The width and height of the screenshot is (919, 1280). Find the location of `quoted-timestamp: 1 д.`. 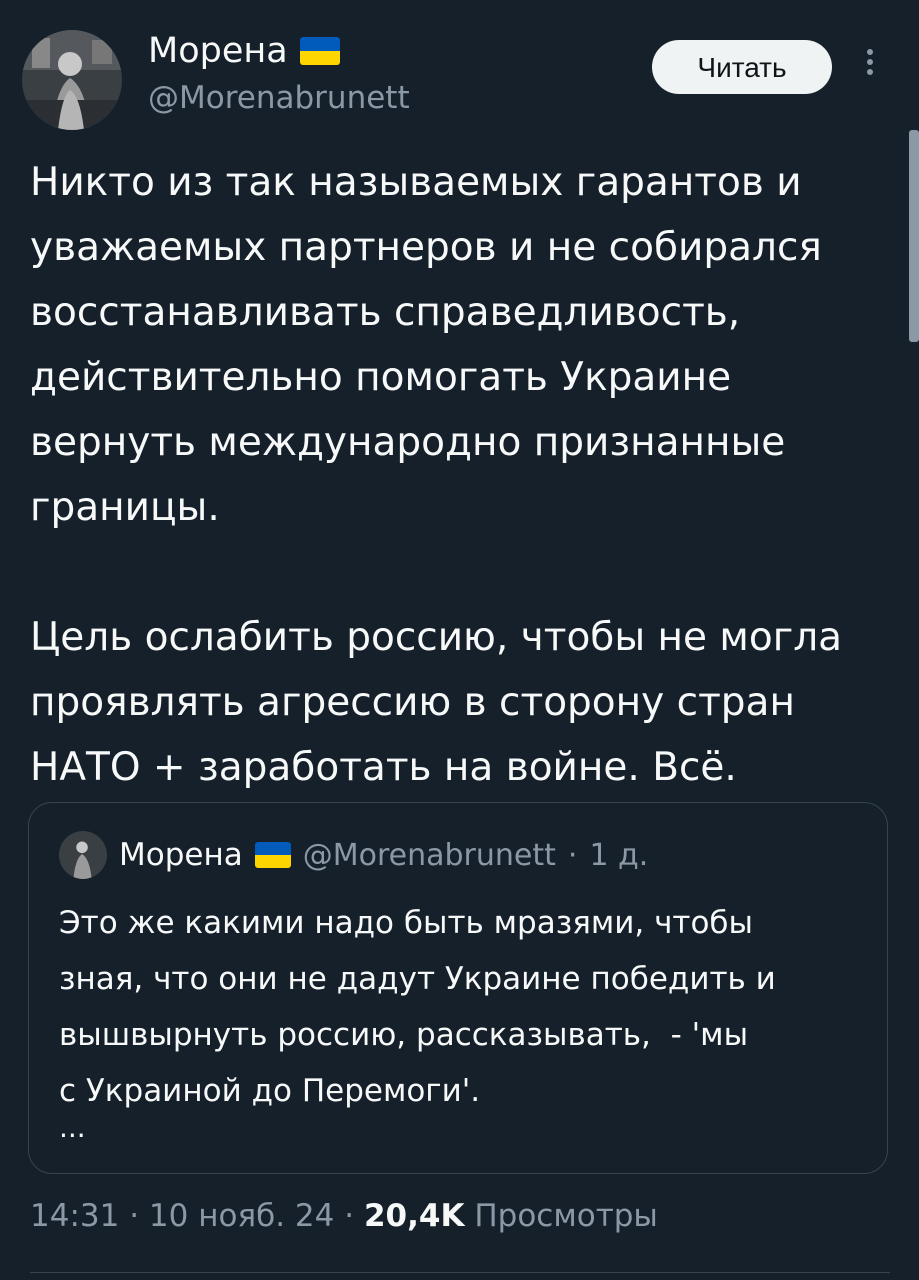

quoted-timestamp: 1 д. is located at coordinates (619, 855).